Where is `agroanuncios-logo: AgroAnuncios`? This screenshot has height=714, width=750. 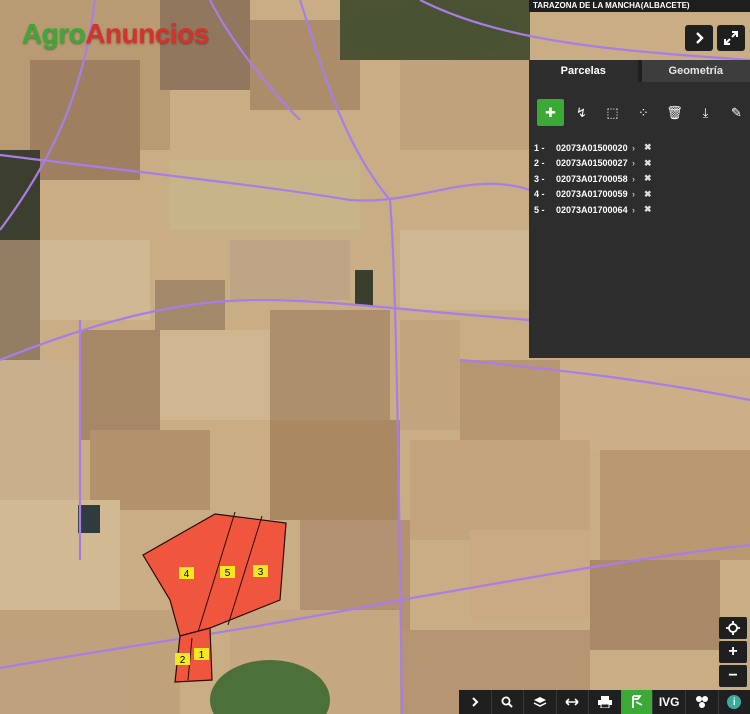 agroanuncios-logo: AgroAnuncios is located at coordinates (115, 34).